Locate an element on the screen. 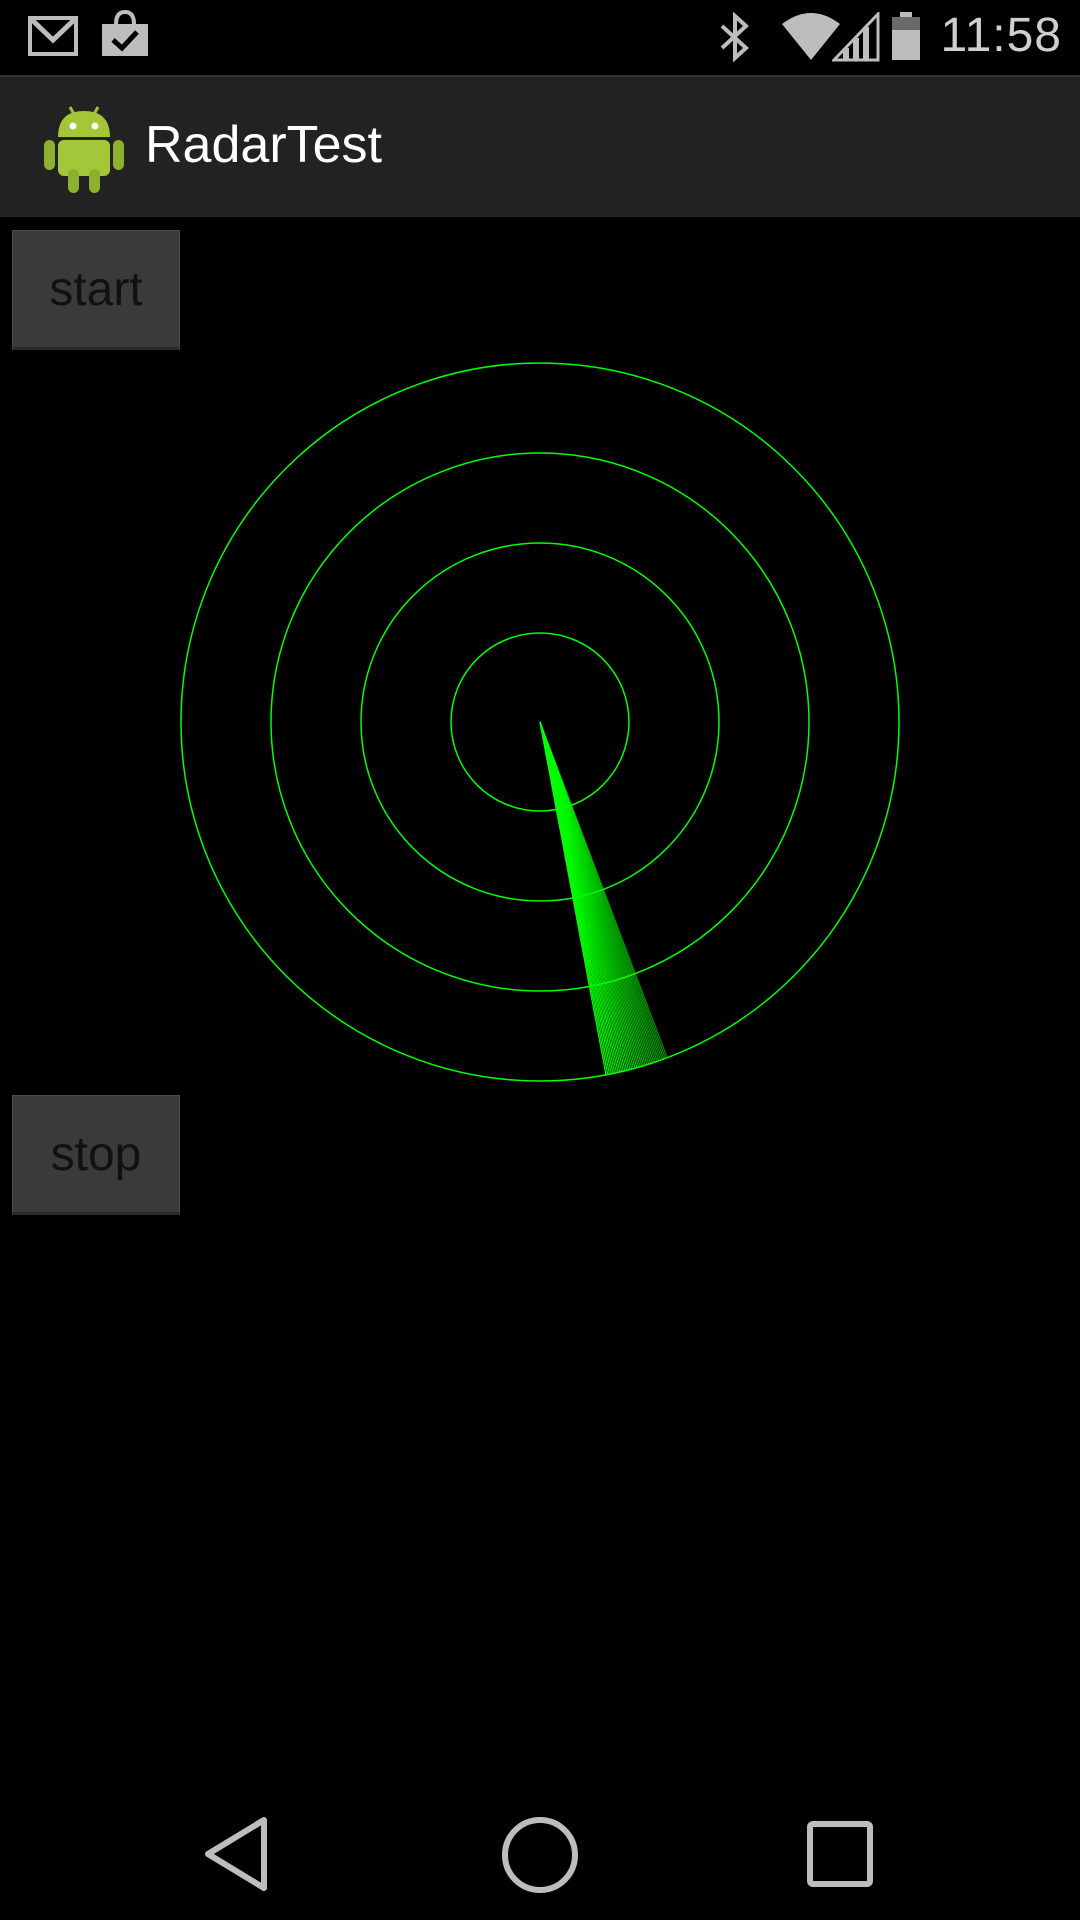  shopping-bag-icon is located at coordinates (125, 36).